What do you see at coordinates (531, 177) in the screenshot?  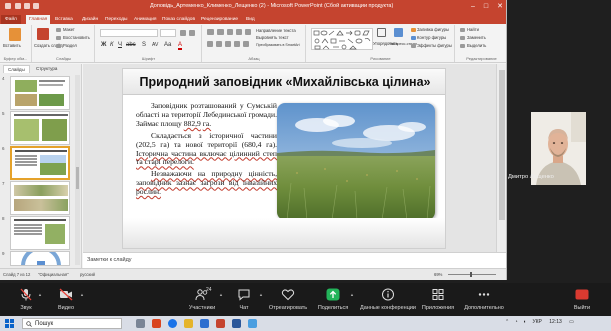 I see `participant-name: Дмитро Лещенко` at bounding box center [531, 177].